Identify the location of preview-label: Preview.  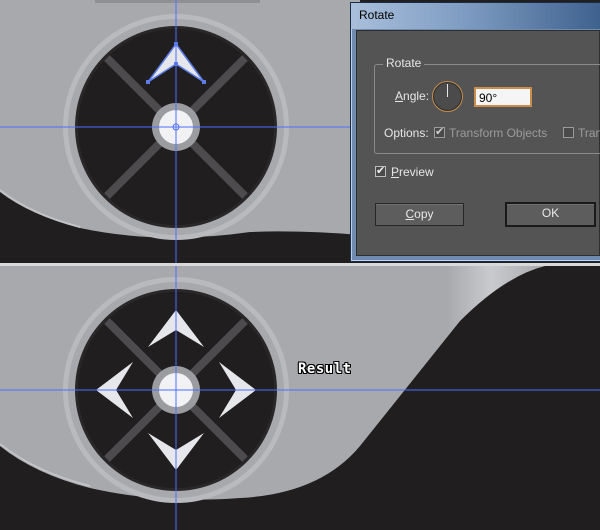
(412, 172).